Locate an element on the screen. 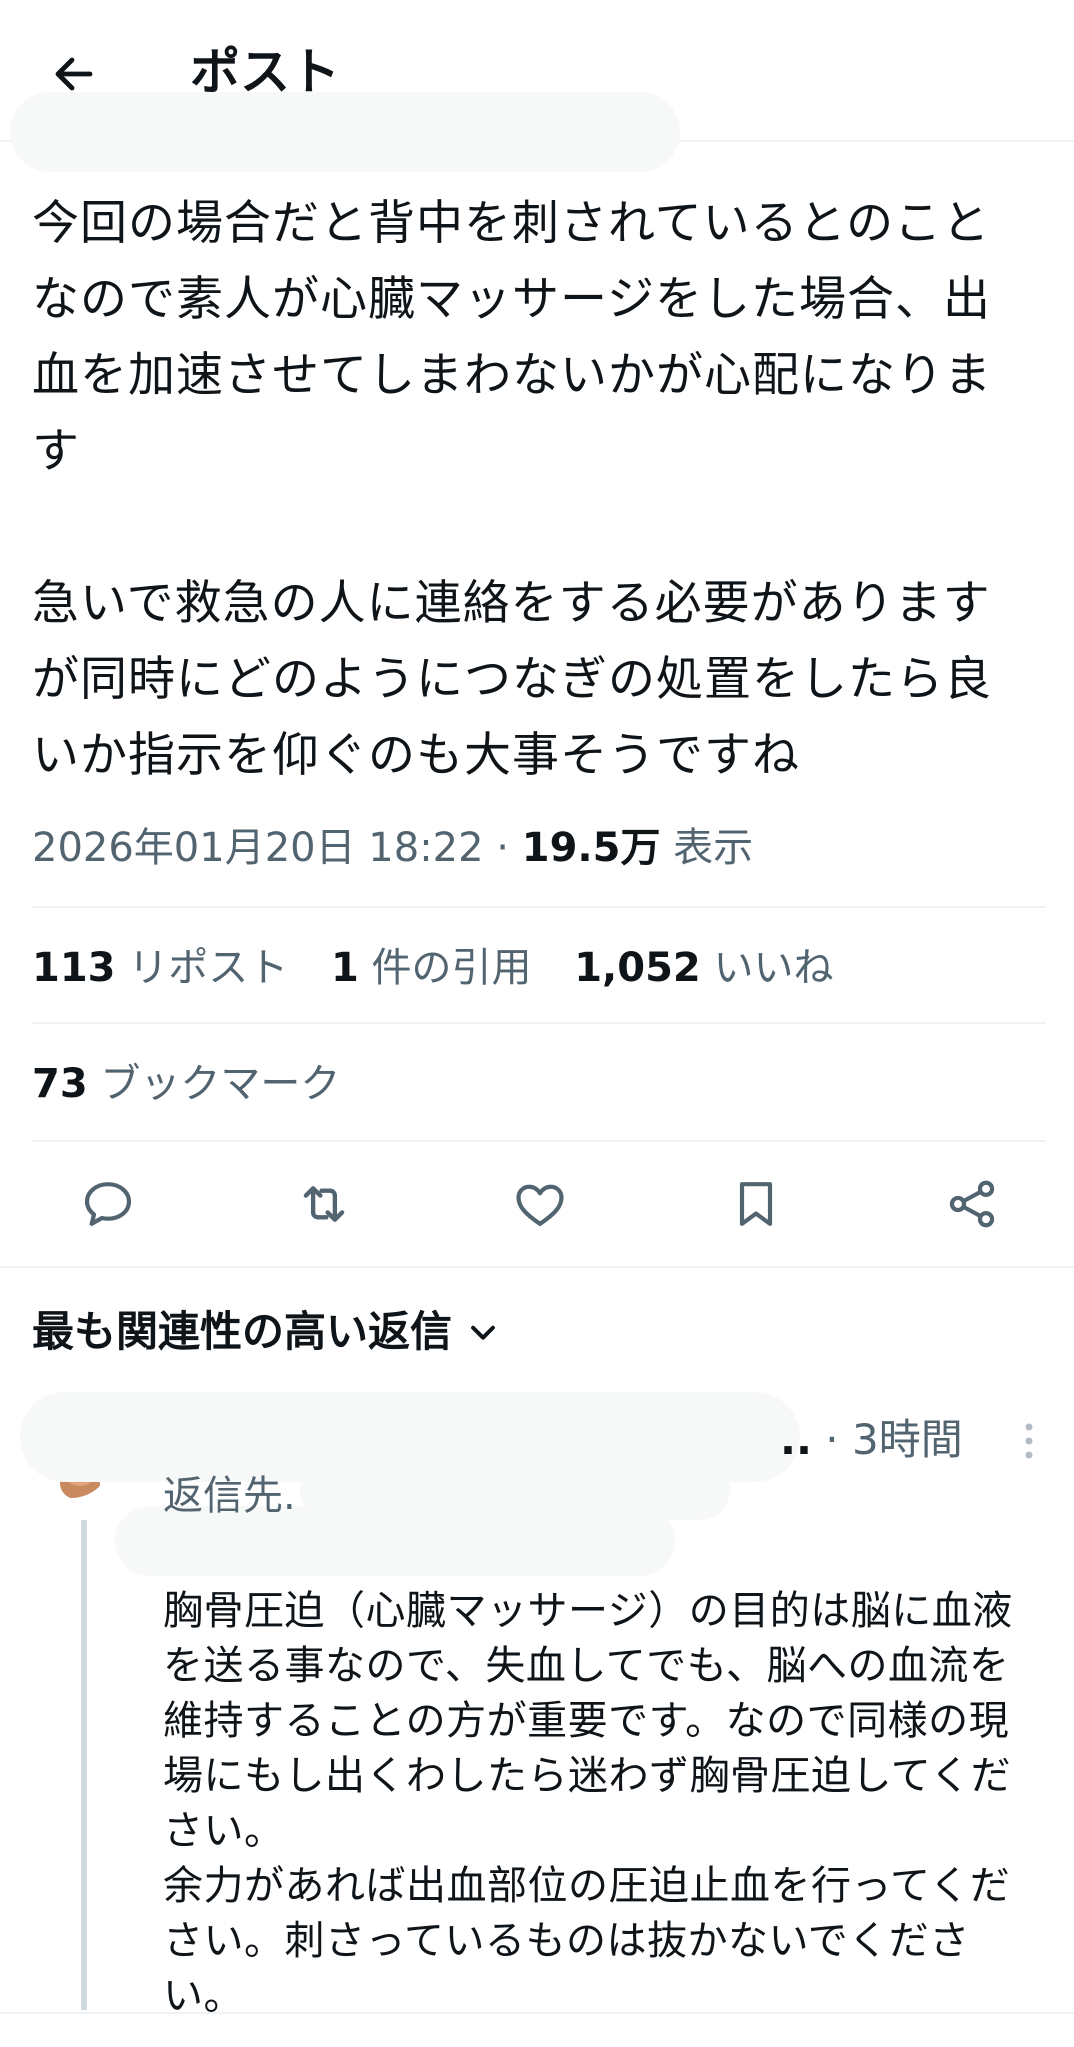 The height and width of the screenshot is (2047, 1074). share-button is located at coordinates (972, 1204).